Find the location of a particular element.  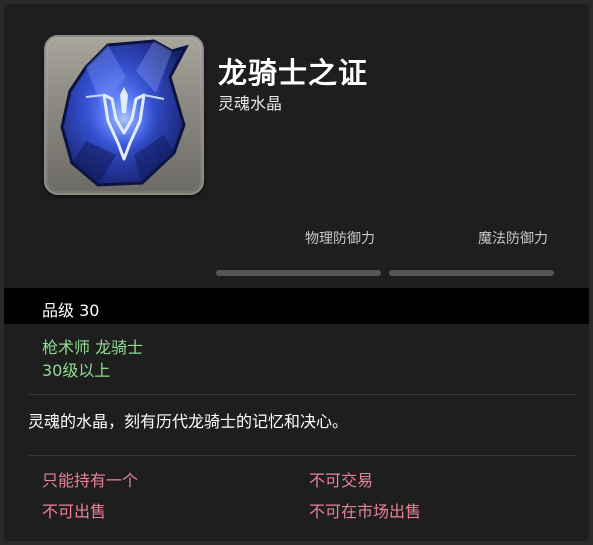

untradable-restriction: 不可交易 is located at coordinates (341, 480).